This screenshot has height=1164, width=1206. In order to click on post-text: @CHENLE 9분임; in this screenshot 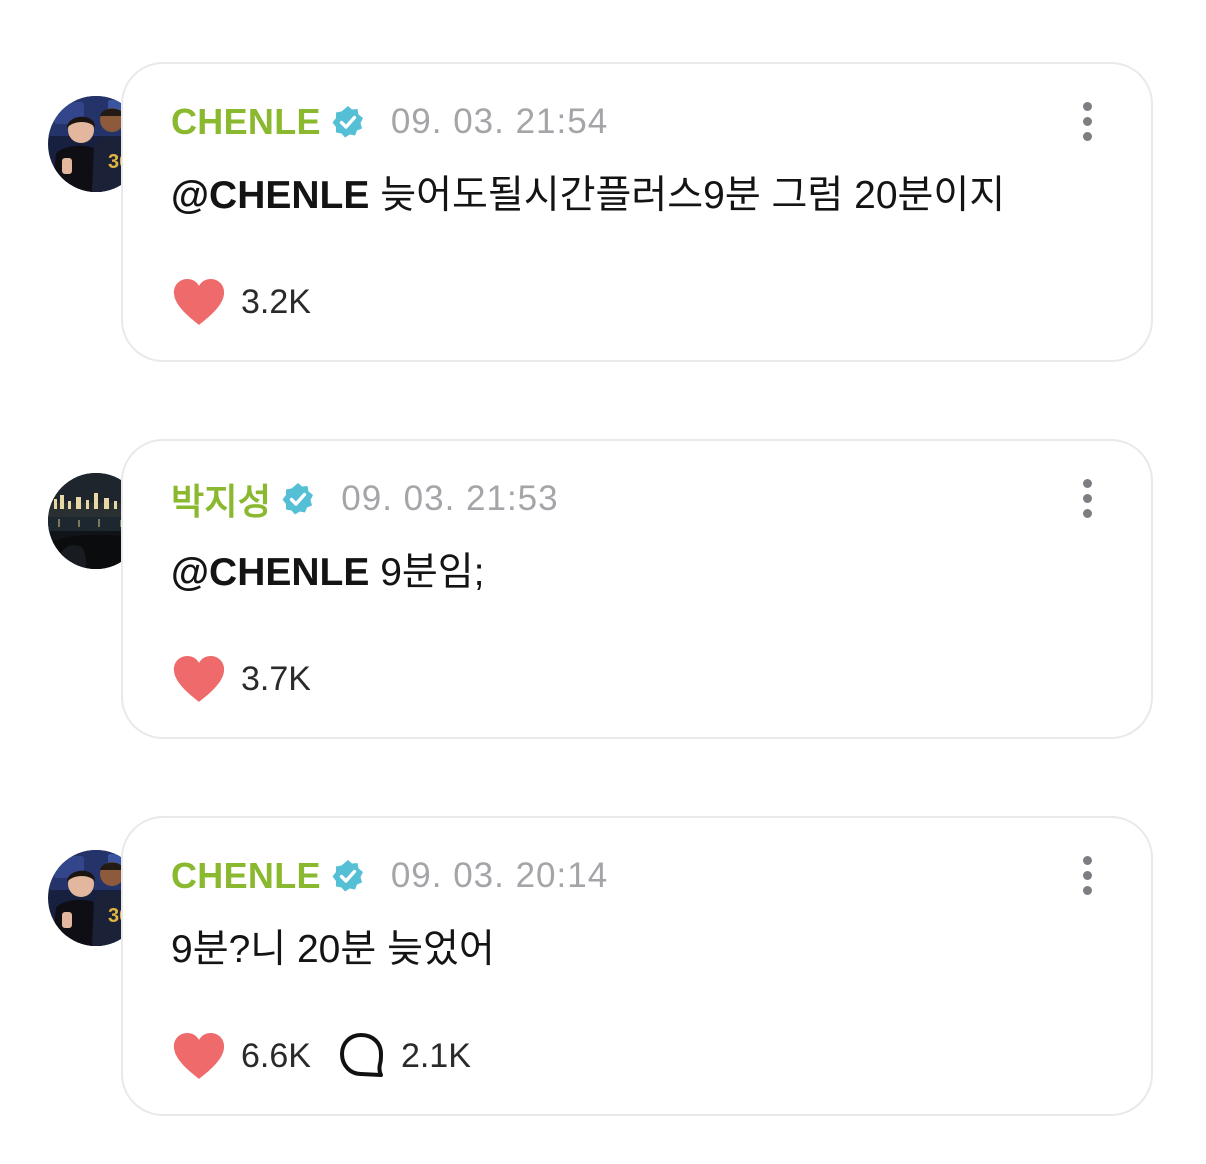, I will do `click(328, 569)`.